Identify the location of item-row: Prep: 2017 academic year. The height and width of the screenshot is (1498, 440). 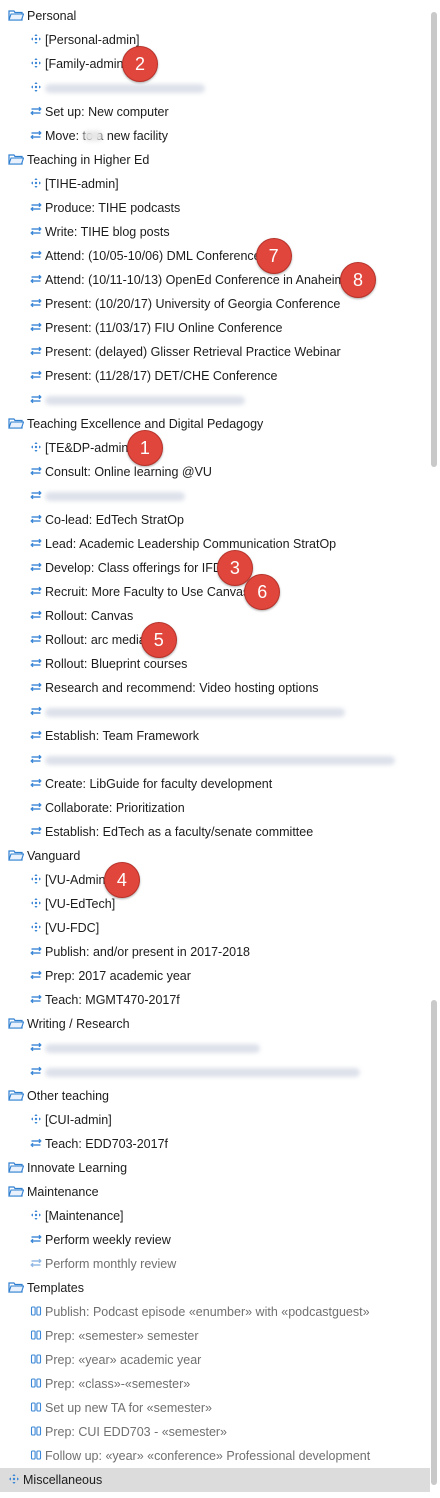
(215, 976).